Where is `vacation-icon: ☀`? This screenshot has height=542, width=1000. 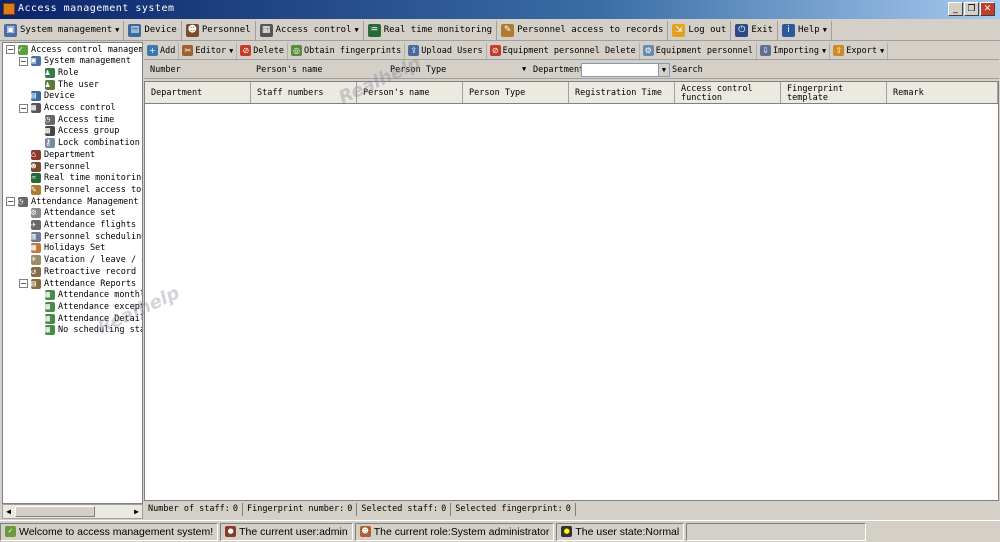 vacation-icon: ☀ is located at coordinates (36, 260).